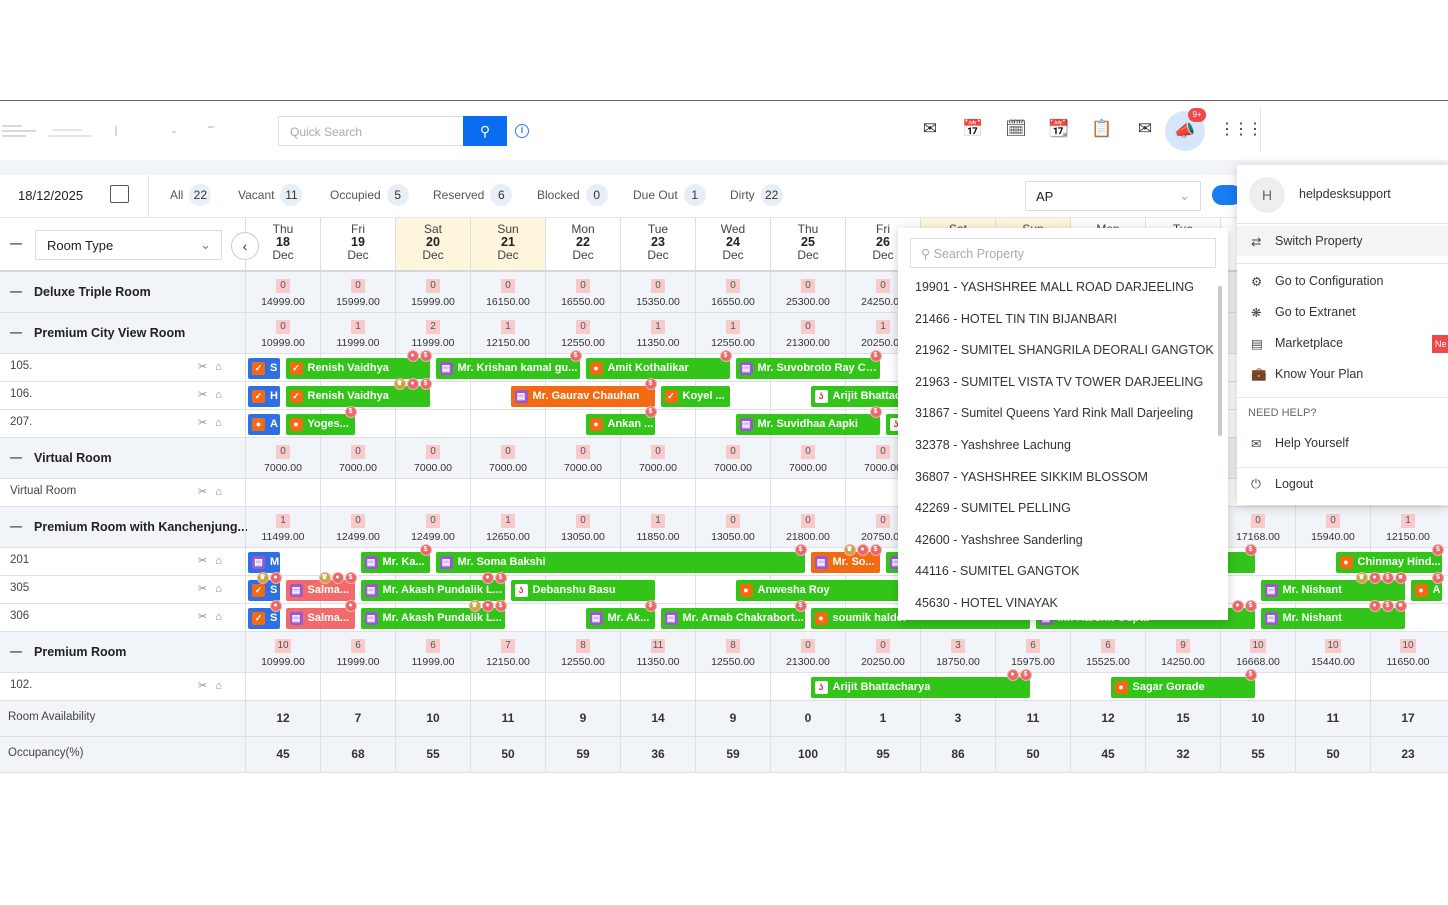  Describe the element at coordinates (1342, 374) in the screenshot. I see `know-your-plan-item: 💼 Know Your Plan` at that location.